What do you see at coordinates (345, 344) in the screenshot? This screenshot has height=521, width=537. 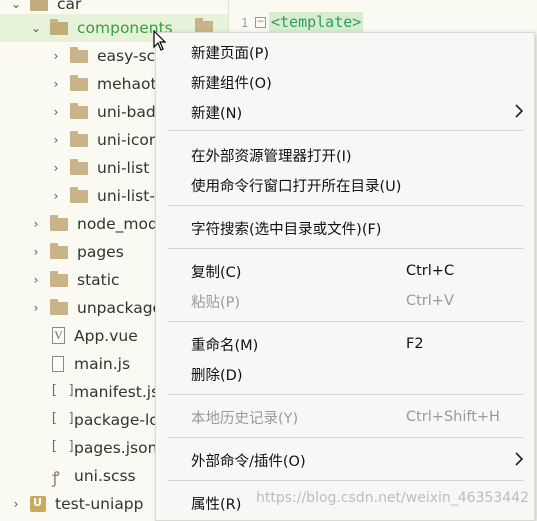 I see `menu-item-rename: 重命名(M) F2` at bounding box center [345, 344].